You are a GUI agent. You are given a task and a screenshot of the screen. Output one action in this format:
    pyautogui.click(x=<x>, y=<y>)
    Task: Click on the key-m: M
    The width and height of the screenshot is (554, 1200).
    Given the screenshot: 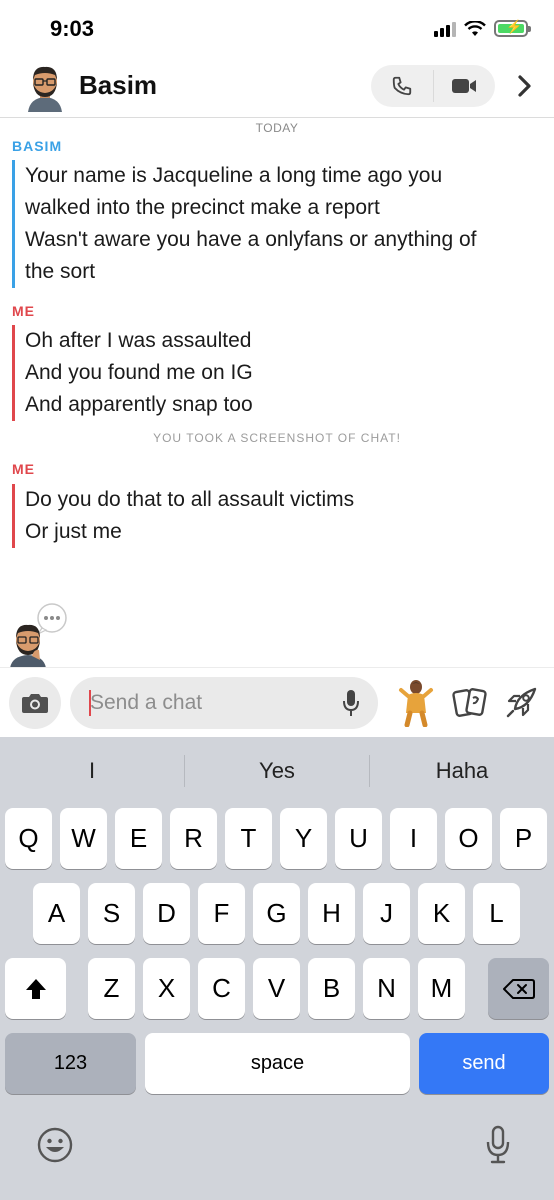 What is the action you would take?
    pyautogui.click(x=441, y=988)
    